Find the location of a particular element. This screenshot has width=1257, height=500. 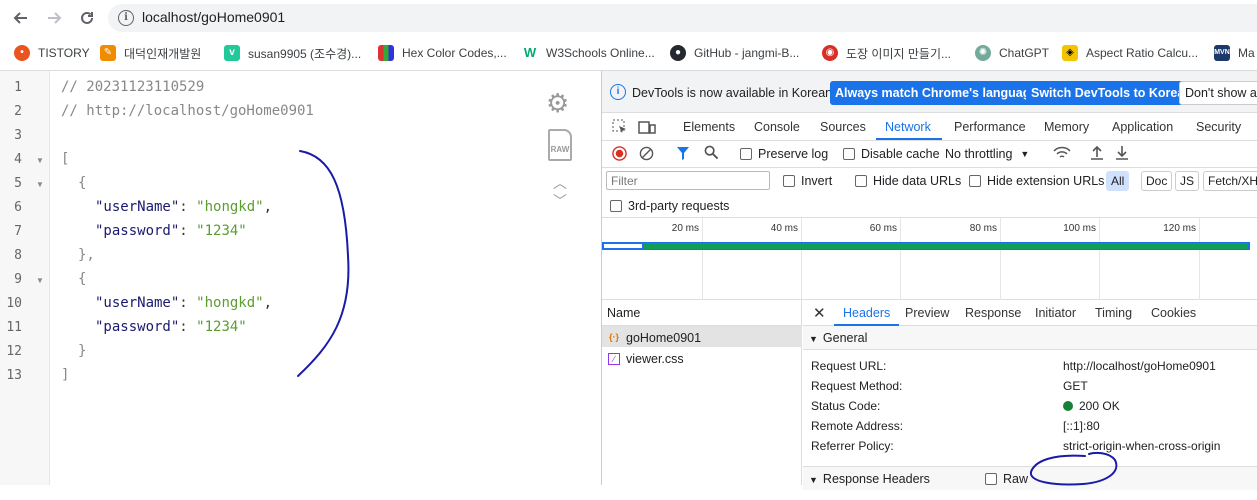

switch-to-korean-button: Switch DevTools to Korean is located at coordinates (1111, 93).